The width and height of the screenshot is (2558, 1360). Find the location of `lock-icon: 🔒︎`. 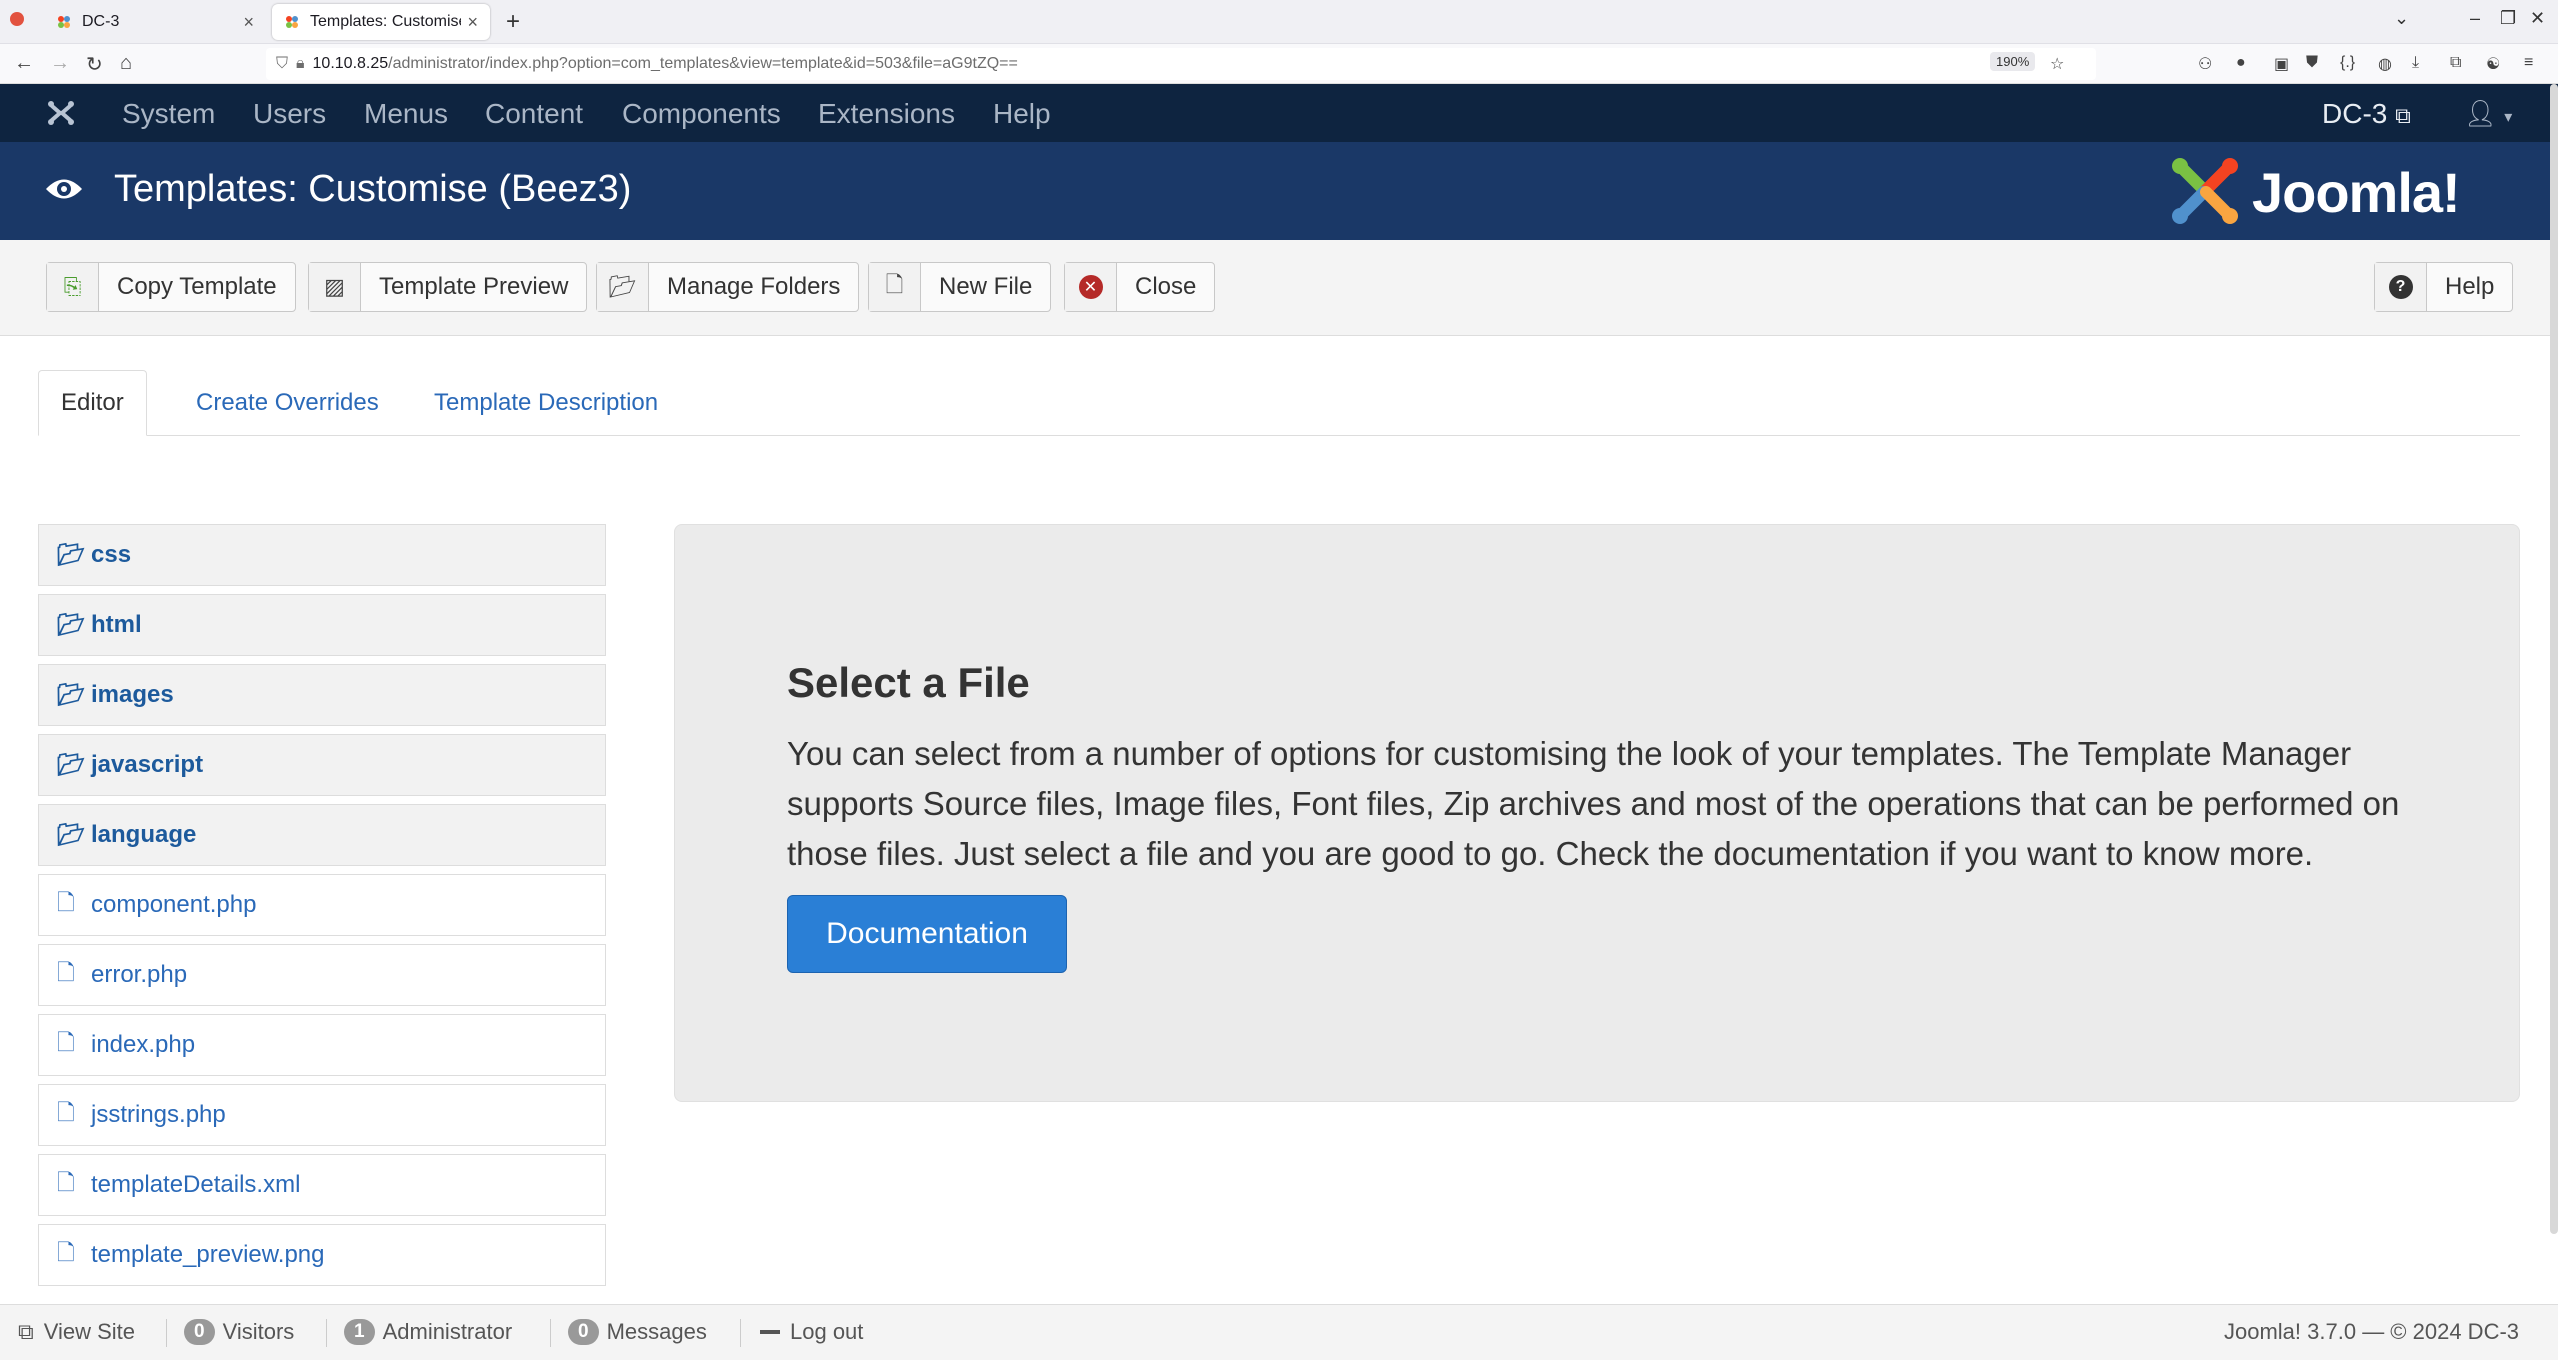

lock-icon: 🔒︎ is located at coordinates (300, 64).